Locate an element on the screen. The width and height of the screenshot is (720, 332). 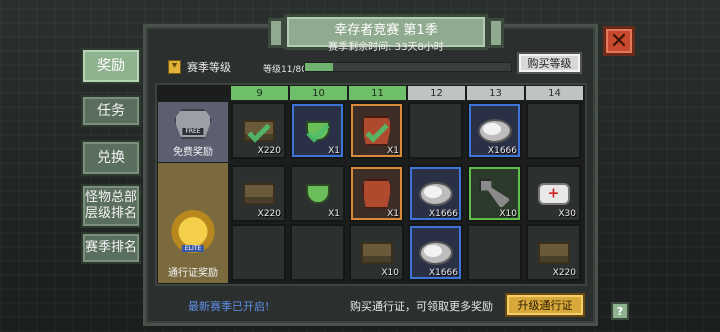
side-tab-hq-ranking: 怪物总部层级排名 is located at coordinates (111, 206).